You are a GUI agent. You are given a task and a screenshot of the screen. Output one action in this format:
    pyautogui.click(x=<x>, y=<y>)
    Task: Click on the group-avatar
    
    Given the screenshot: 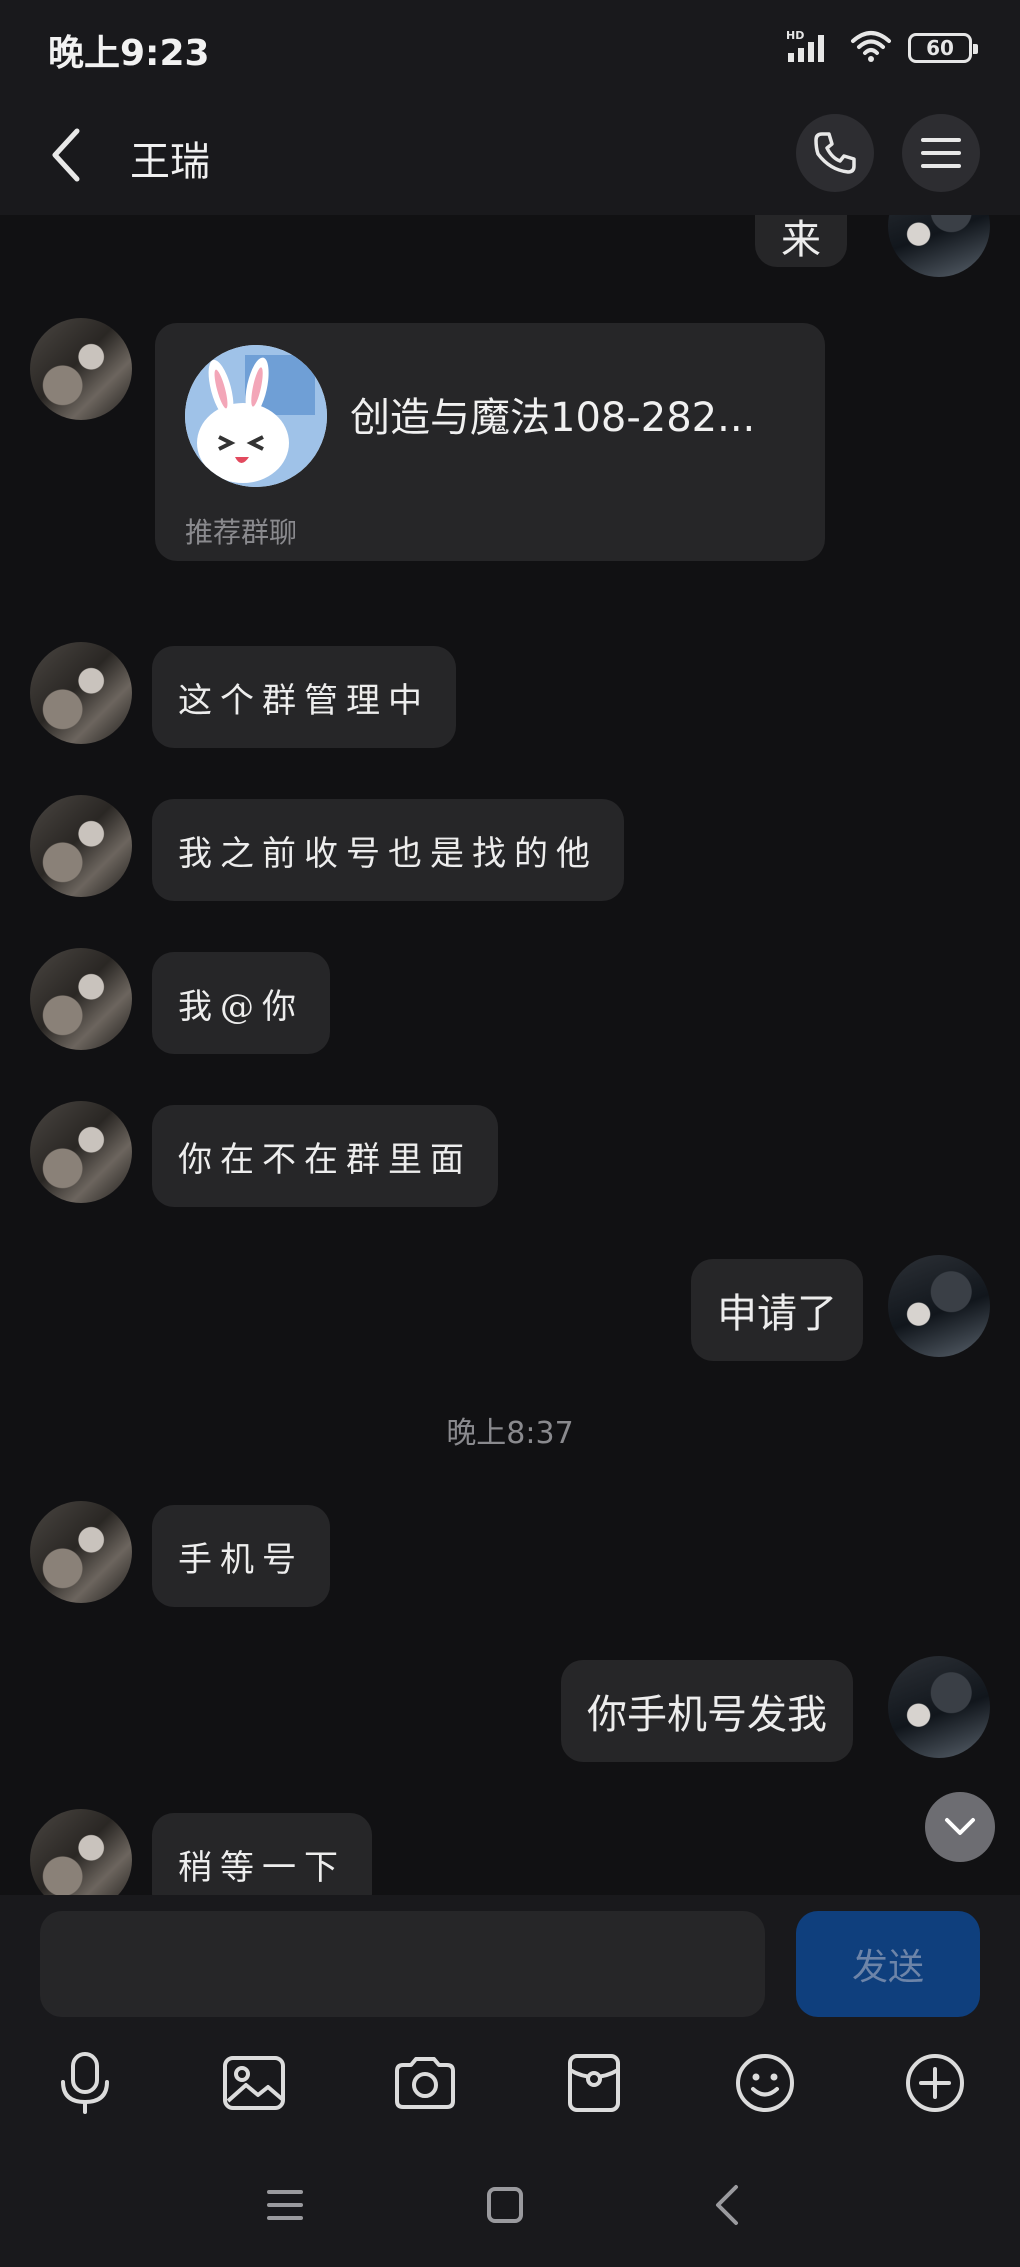 What is the action you would take?
    pyautogui.click(x=256, y=416)
    